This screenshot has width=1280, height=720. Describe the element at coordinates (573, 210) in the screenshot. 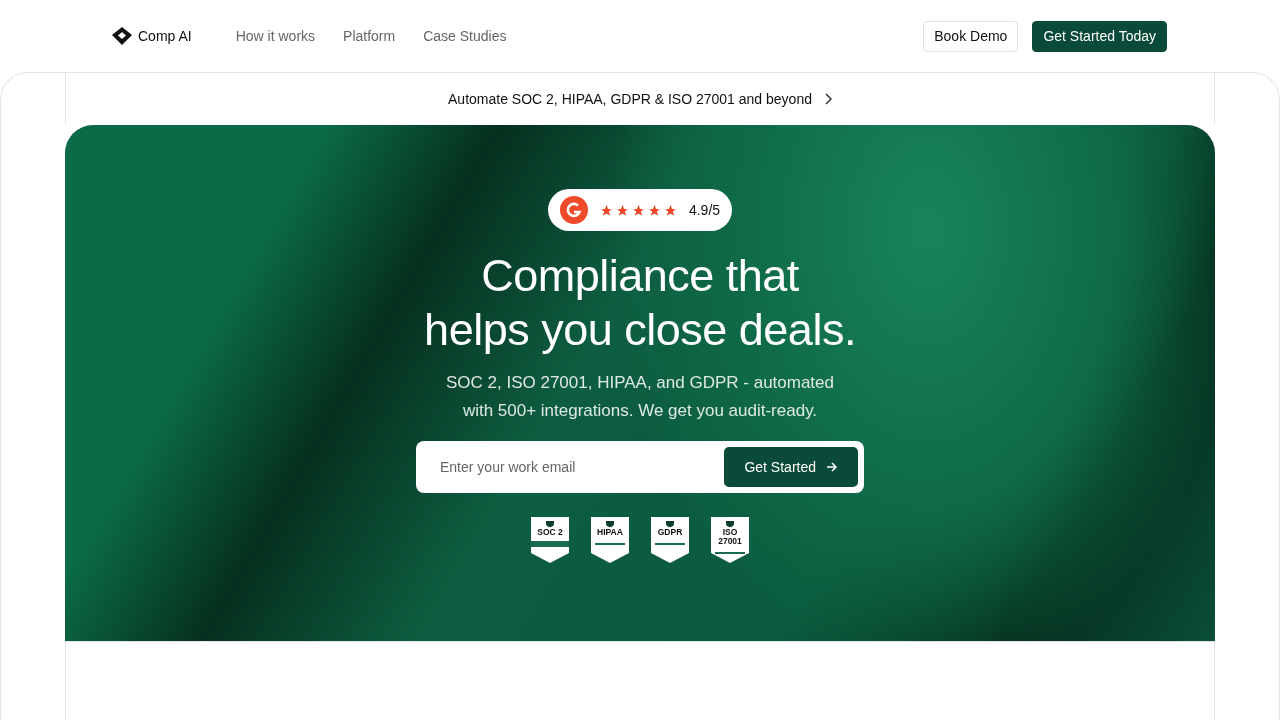

I see `g2-logo-icon` at that location.